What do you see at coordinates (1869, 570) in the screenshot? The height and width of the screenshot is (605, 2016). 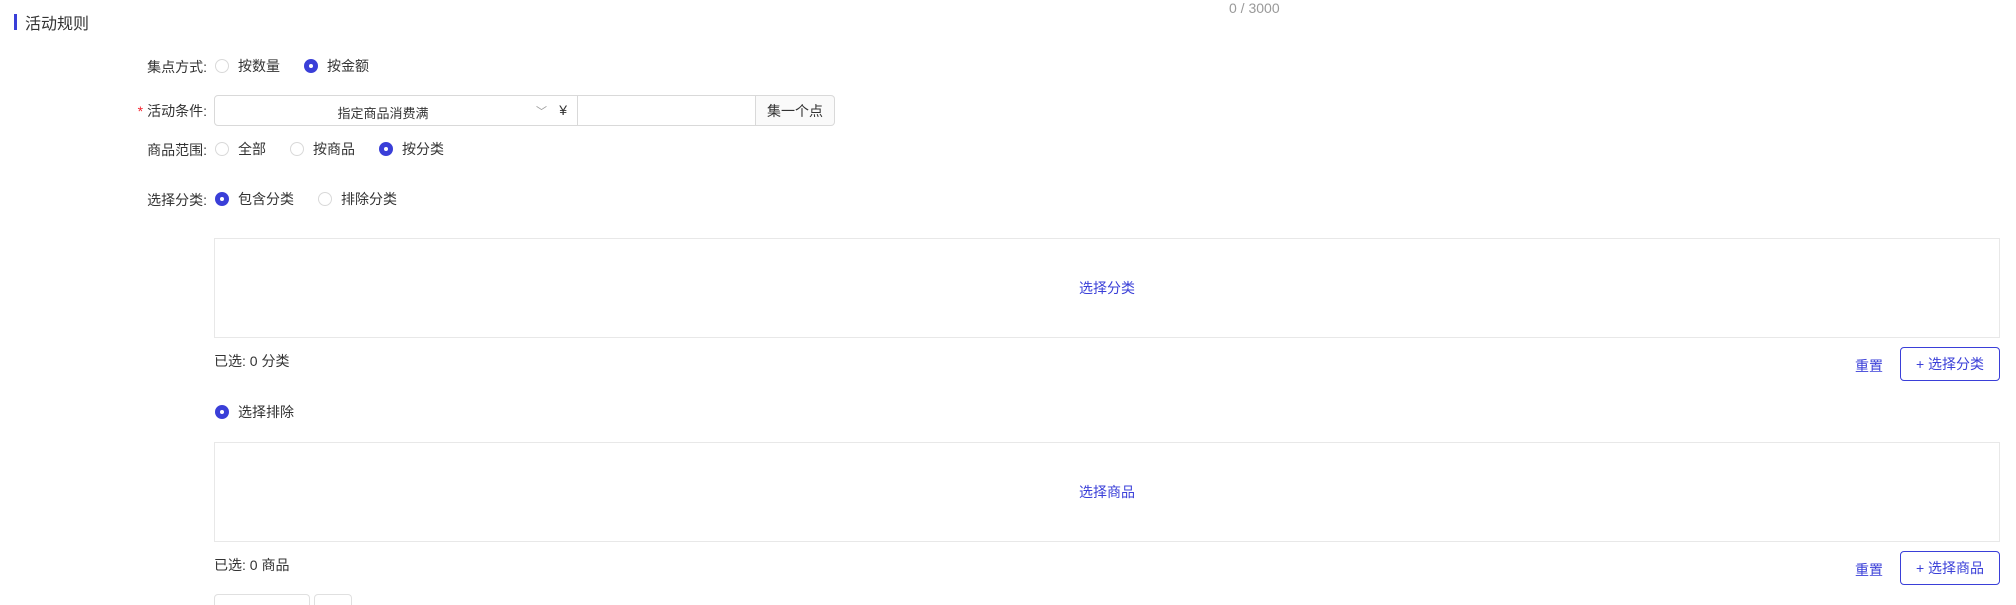 I see `product-reset-link: 重置` at bounding box center [1869, 570].